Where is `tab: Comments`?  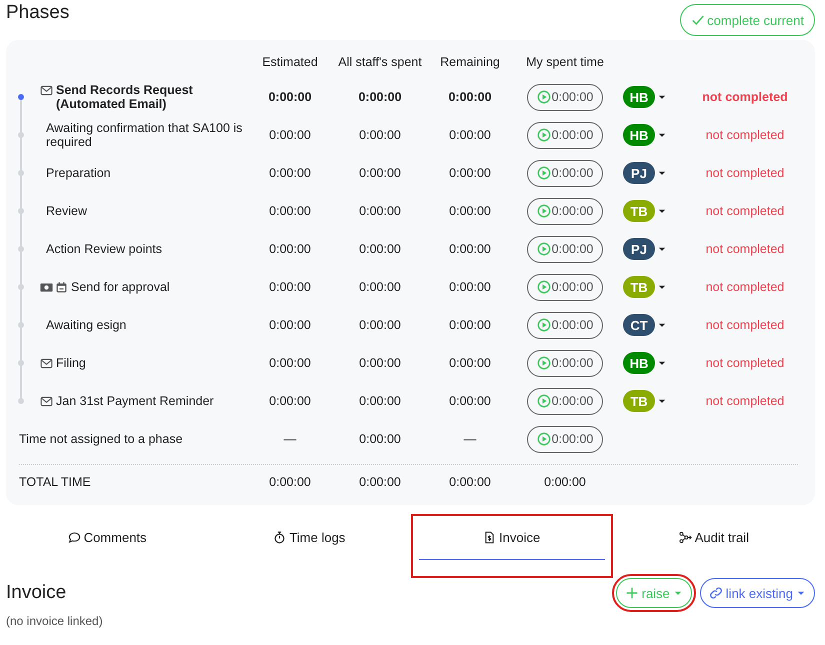
tab: Comments is located at coordinates (107, 540).